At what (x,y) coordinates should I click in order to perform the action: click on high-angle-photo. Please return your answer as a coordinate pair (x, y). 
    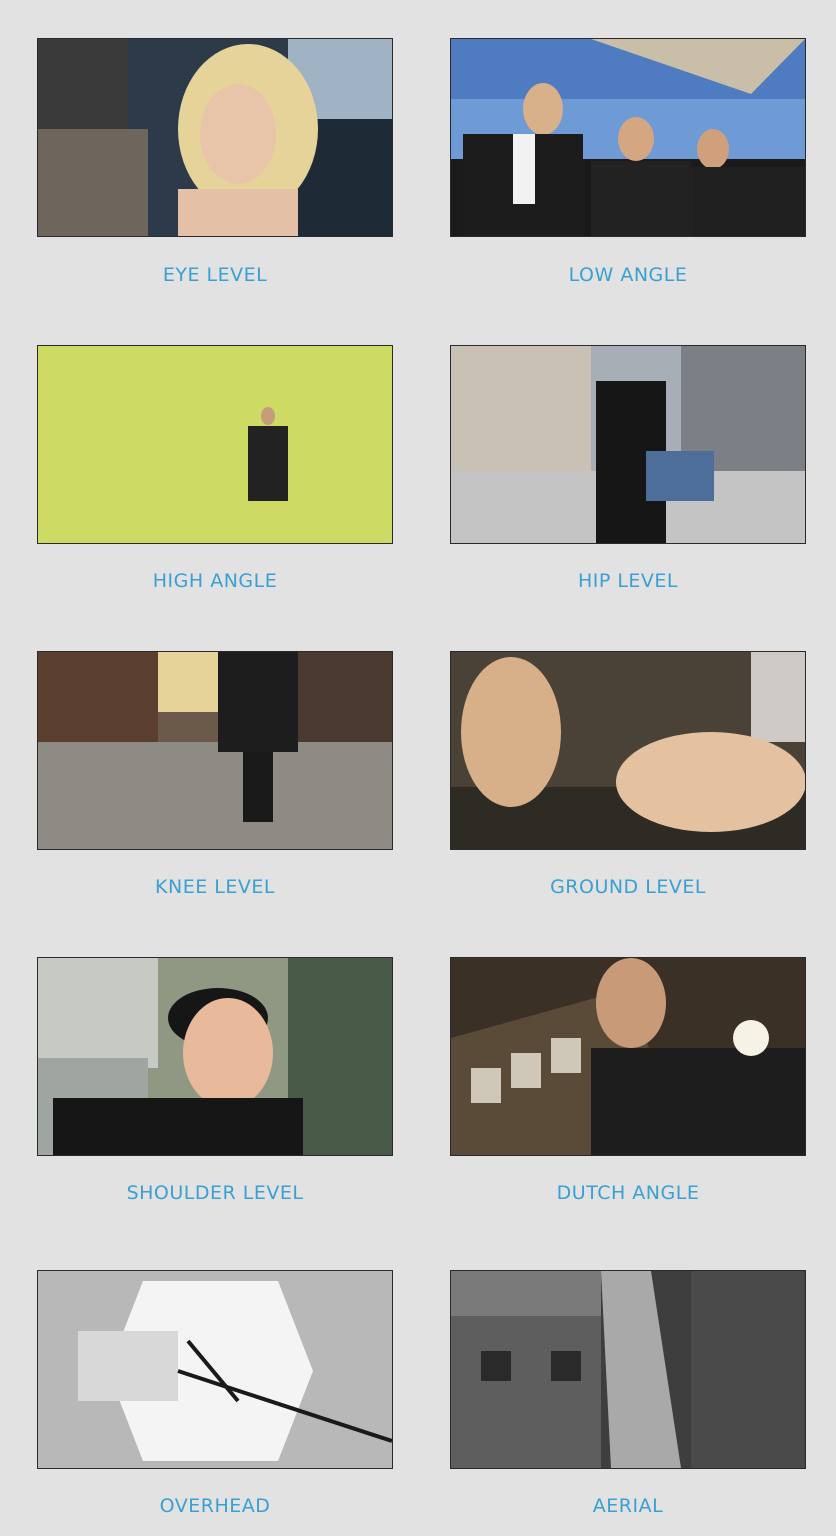
    Looking at the image, I should click on (215, 444).